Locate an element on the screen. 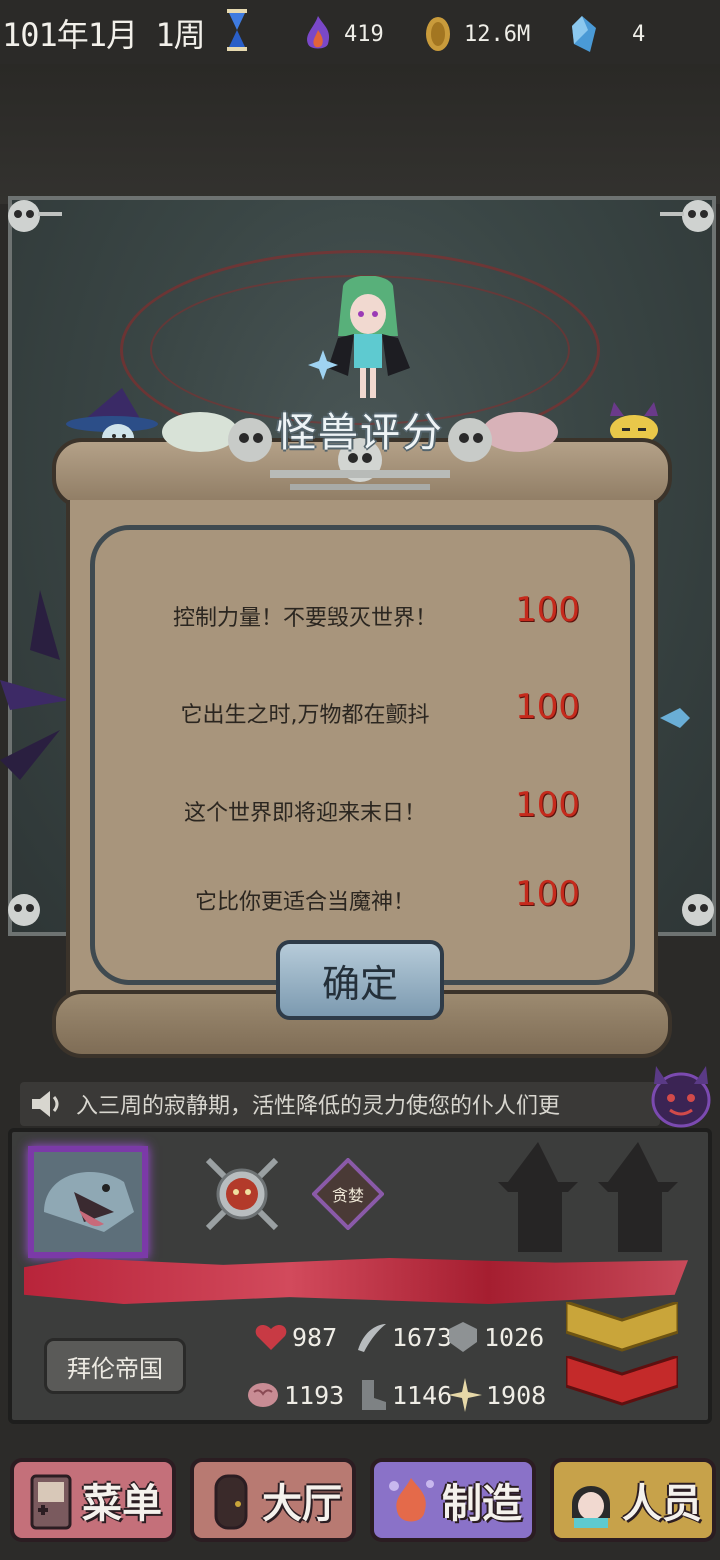  shield-icon is located at coordinates (463, 1337).